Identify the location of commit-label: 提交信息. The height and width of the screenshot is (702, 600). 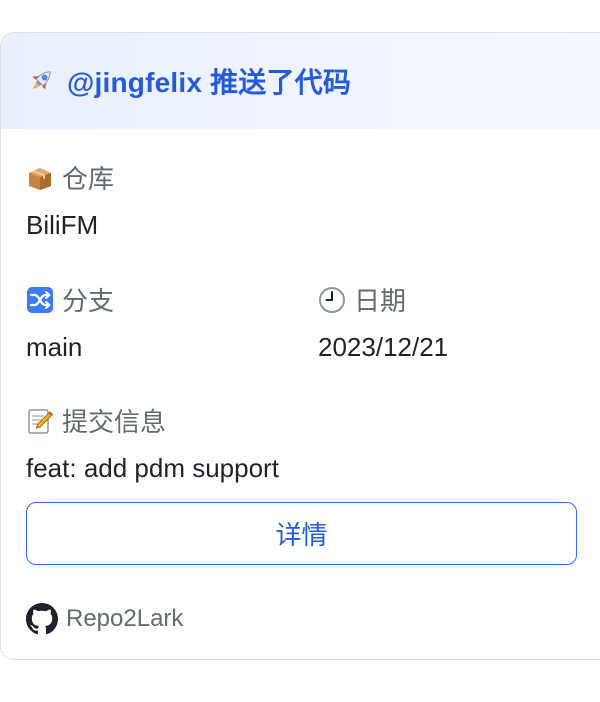
(114, 422).